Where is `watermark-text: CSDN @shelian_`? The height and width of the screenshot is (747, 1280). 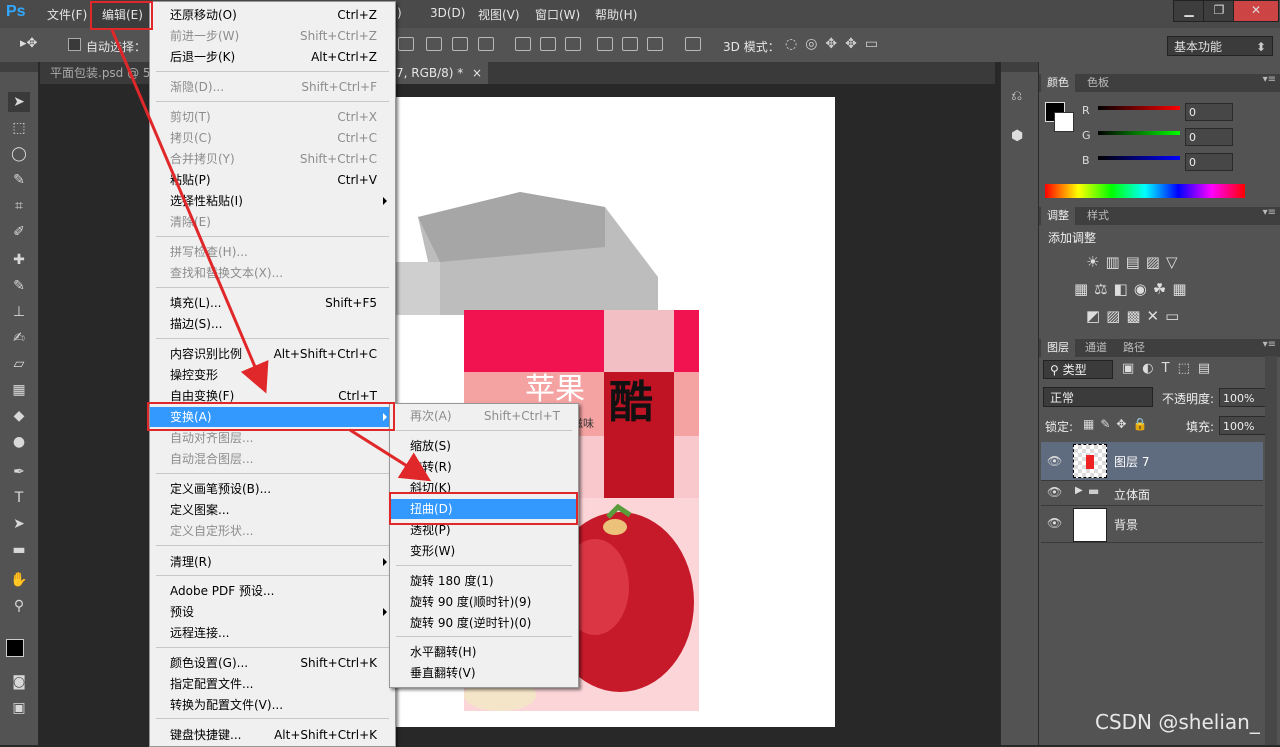
watermark-text: CSDN @shelian_ is located at coordinates (1177, 722).